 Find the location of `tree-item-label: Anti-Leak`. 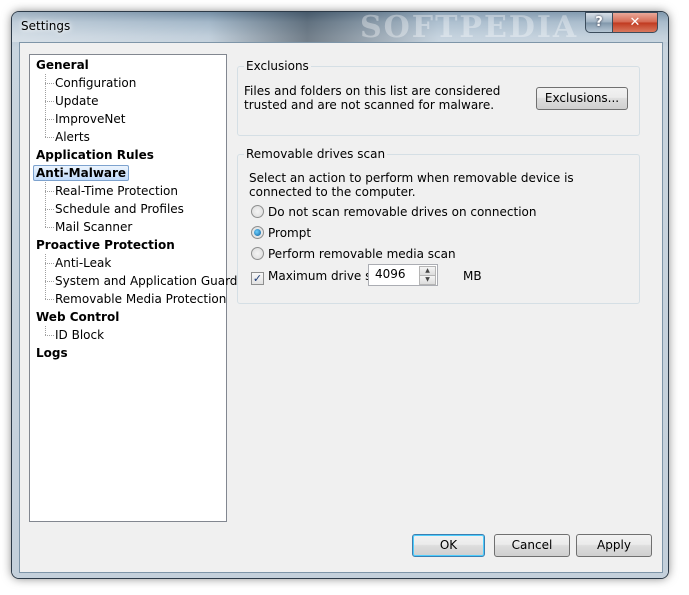

tree-item-label: Anti-Leak is located at coordinates (83, 263).